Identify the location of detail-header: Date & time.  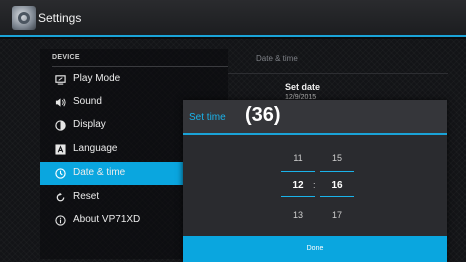
(277, 58).